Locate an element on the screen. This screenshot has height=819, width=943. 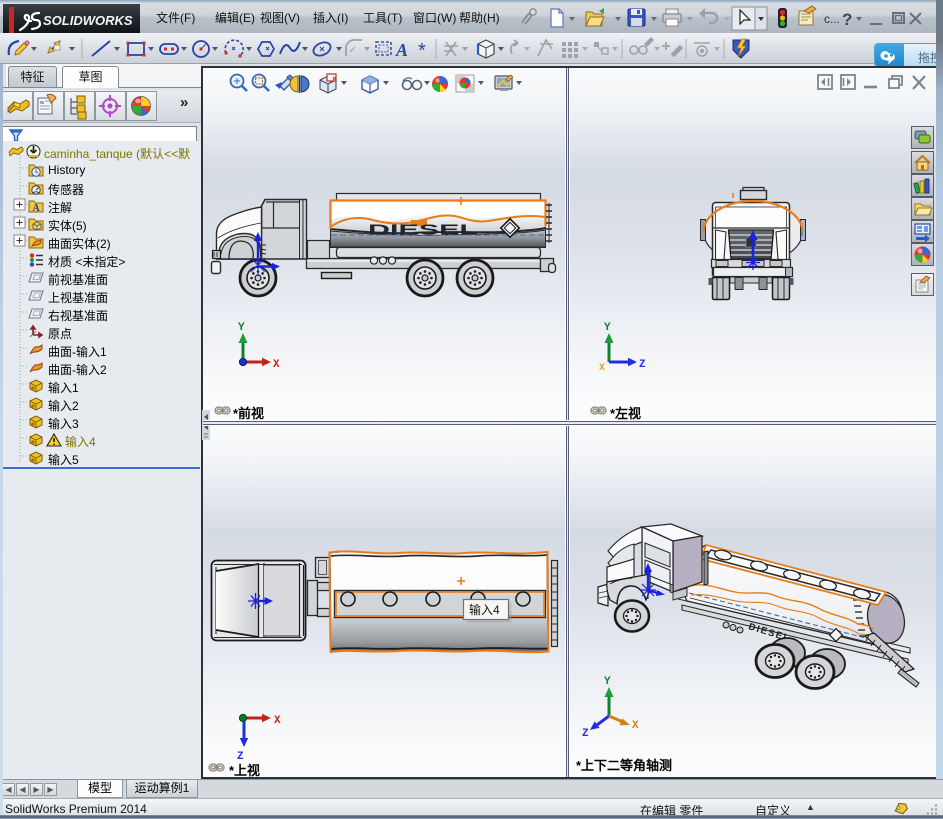
svg-text: DIESEL is located at coordinates (423, 230).